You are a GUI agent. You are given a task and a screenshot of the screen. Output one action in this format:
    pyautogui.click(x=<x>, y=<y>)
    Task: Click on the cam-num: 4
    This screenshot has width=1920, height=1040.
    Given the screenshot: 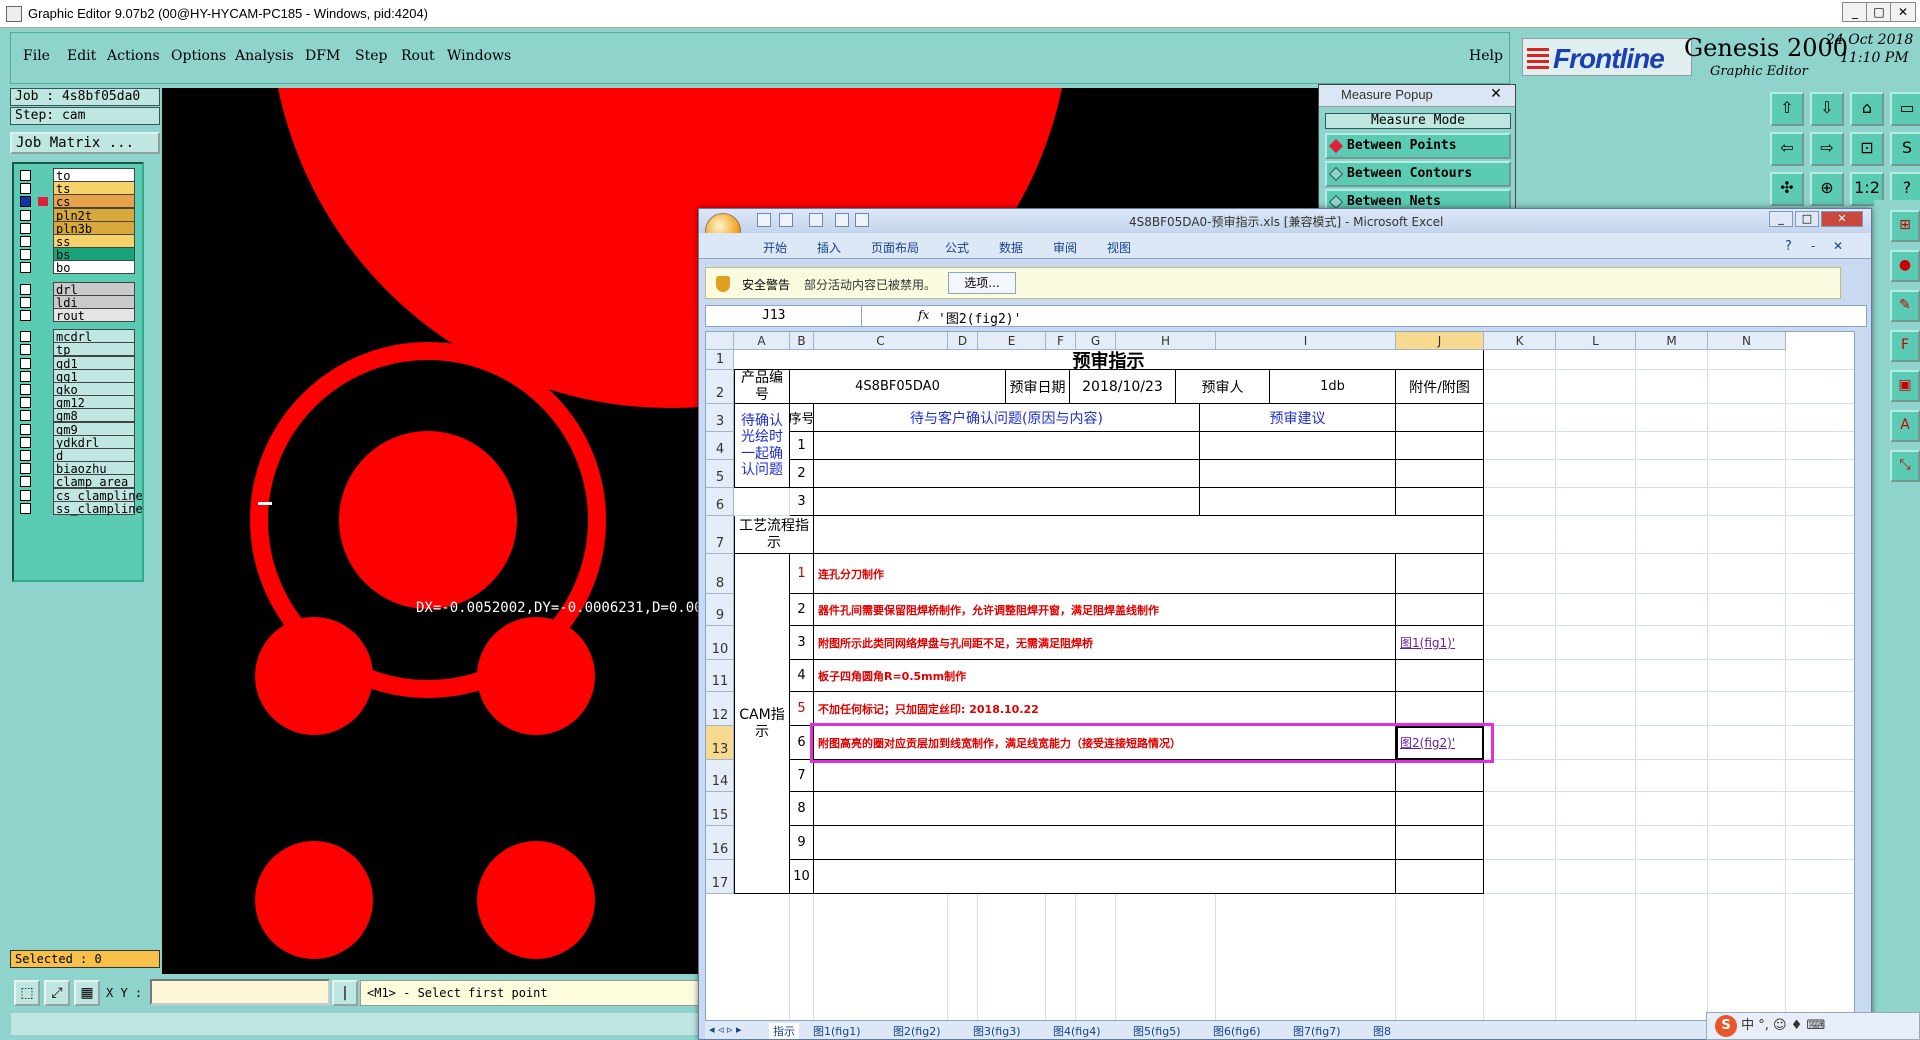 What is the action you would take?
    pyautogui.click(x=802, y=676)
    